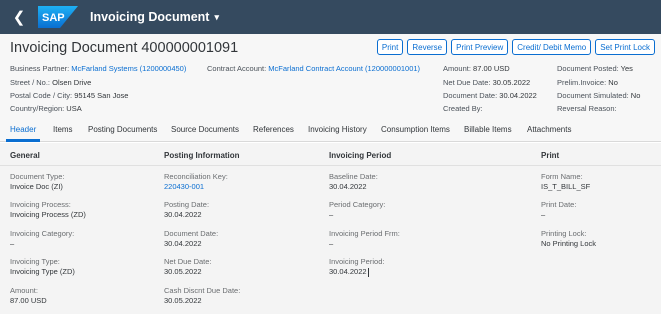 This screenshot has height=314, width=661. Describe the element at coordinates (595, 68) in the screenshot. I see `document-posted-attr: Document Posted: Yes` at that location.